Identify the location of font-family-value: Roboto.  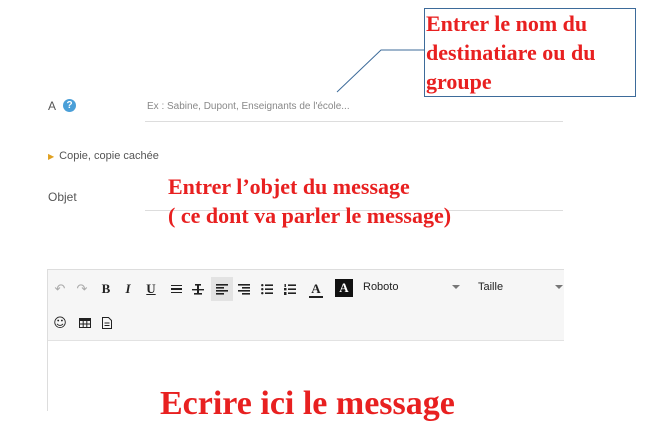
(381, 287).